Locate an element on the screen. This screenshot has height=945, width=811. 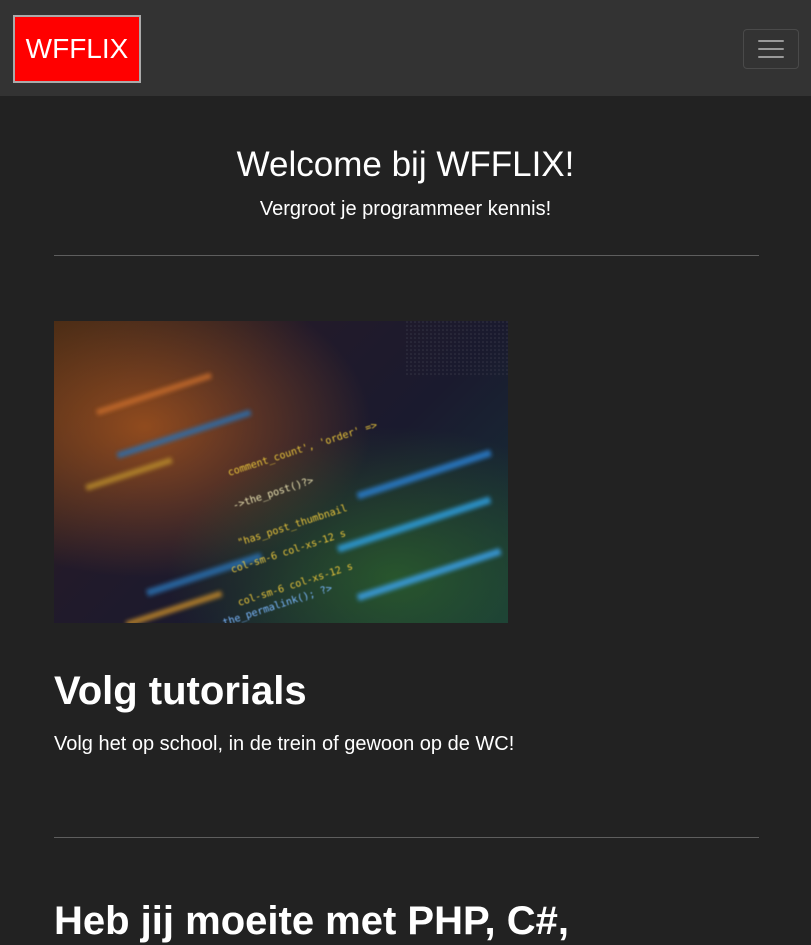
feature-title: Volg tutorials is located at coordinates (180, 691).